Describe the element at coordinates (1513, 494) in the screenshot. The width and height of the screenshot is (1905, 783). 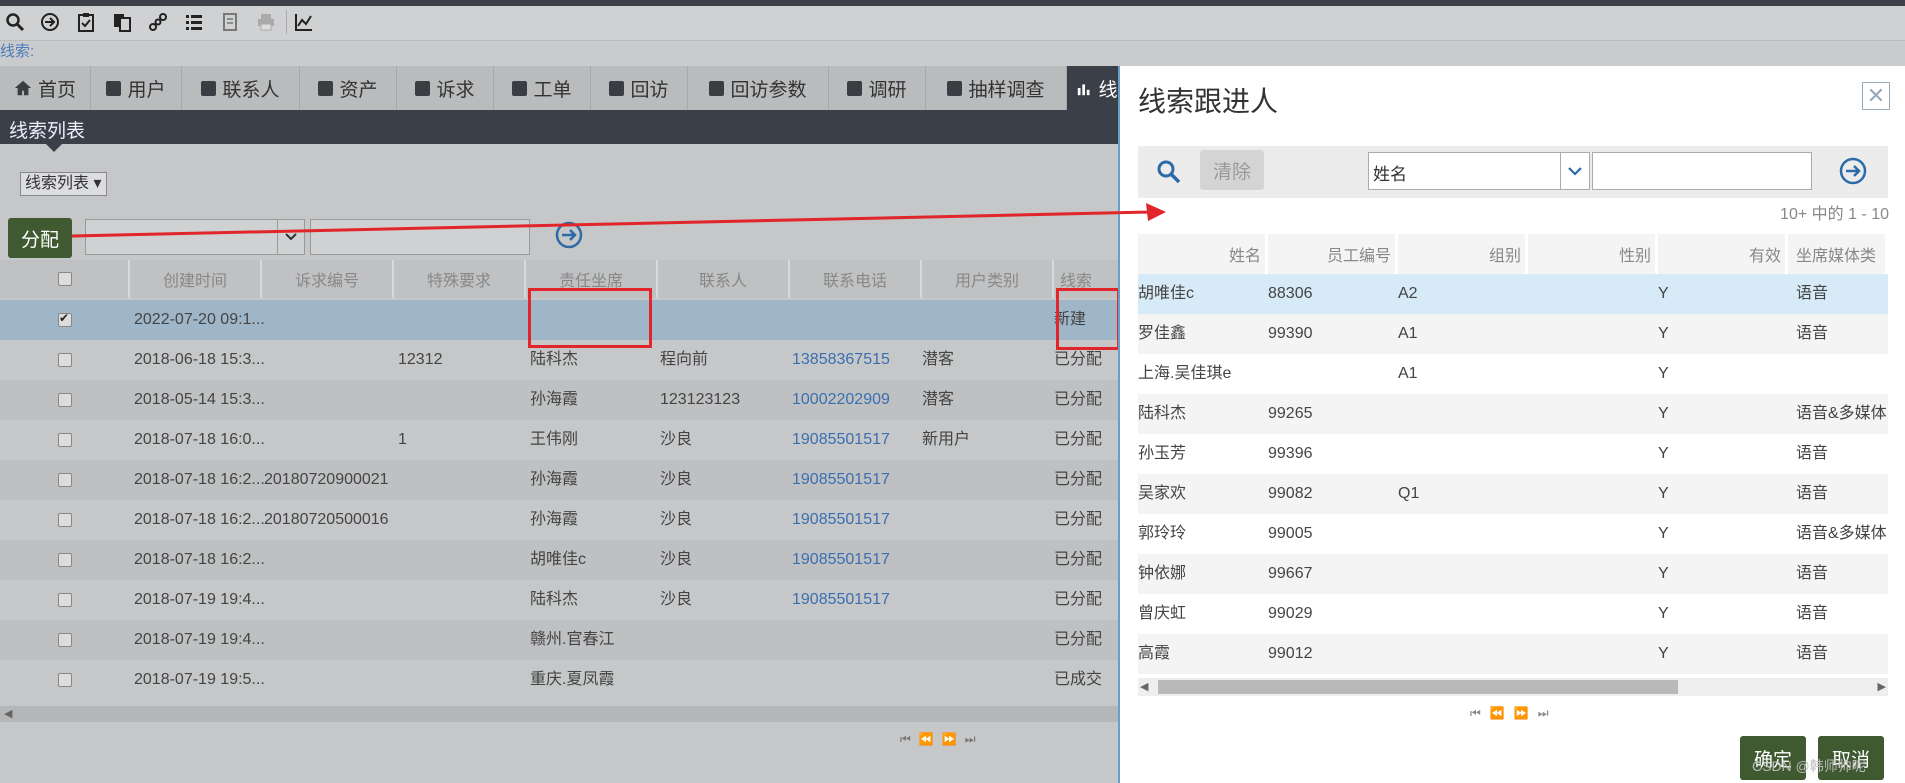
I see `table-row: 吴家欢 99082 Q1 Y 语音` at that location.